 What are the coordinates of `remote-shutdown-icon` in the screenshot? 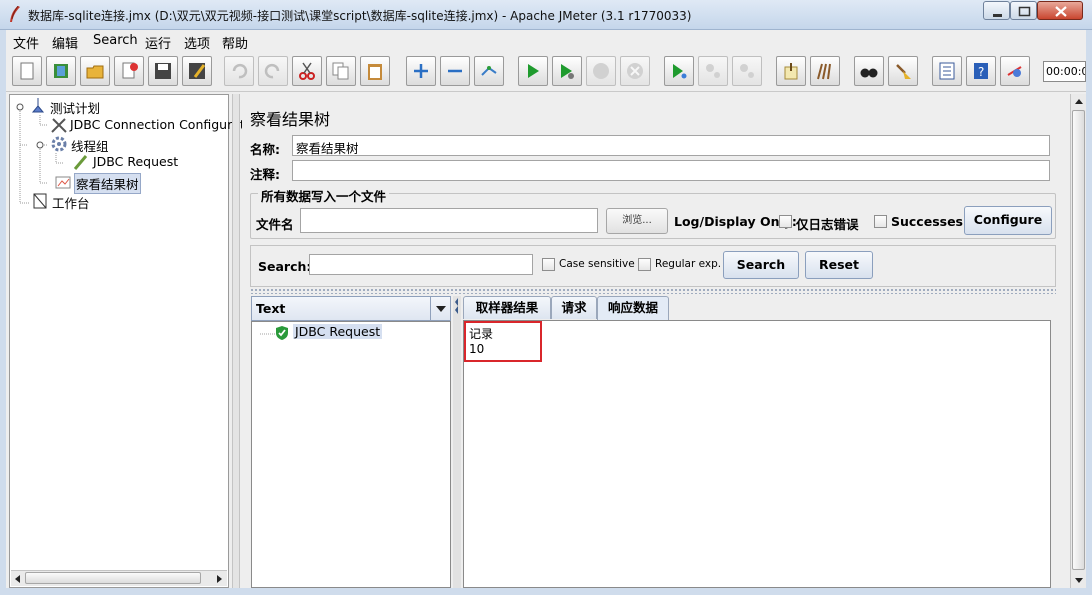 It's located at (747, 71).